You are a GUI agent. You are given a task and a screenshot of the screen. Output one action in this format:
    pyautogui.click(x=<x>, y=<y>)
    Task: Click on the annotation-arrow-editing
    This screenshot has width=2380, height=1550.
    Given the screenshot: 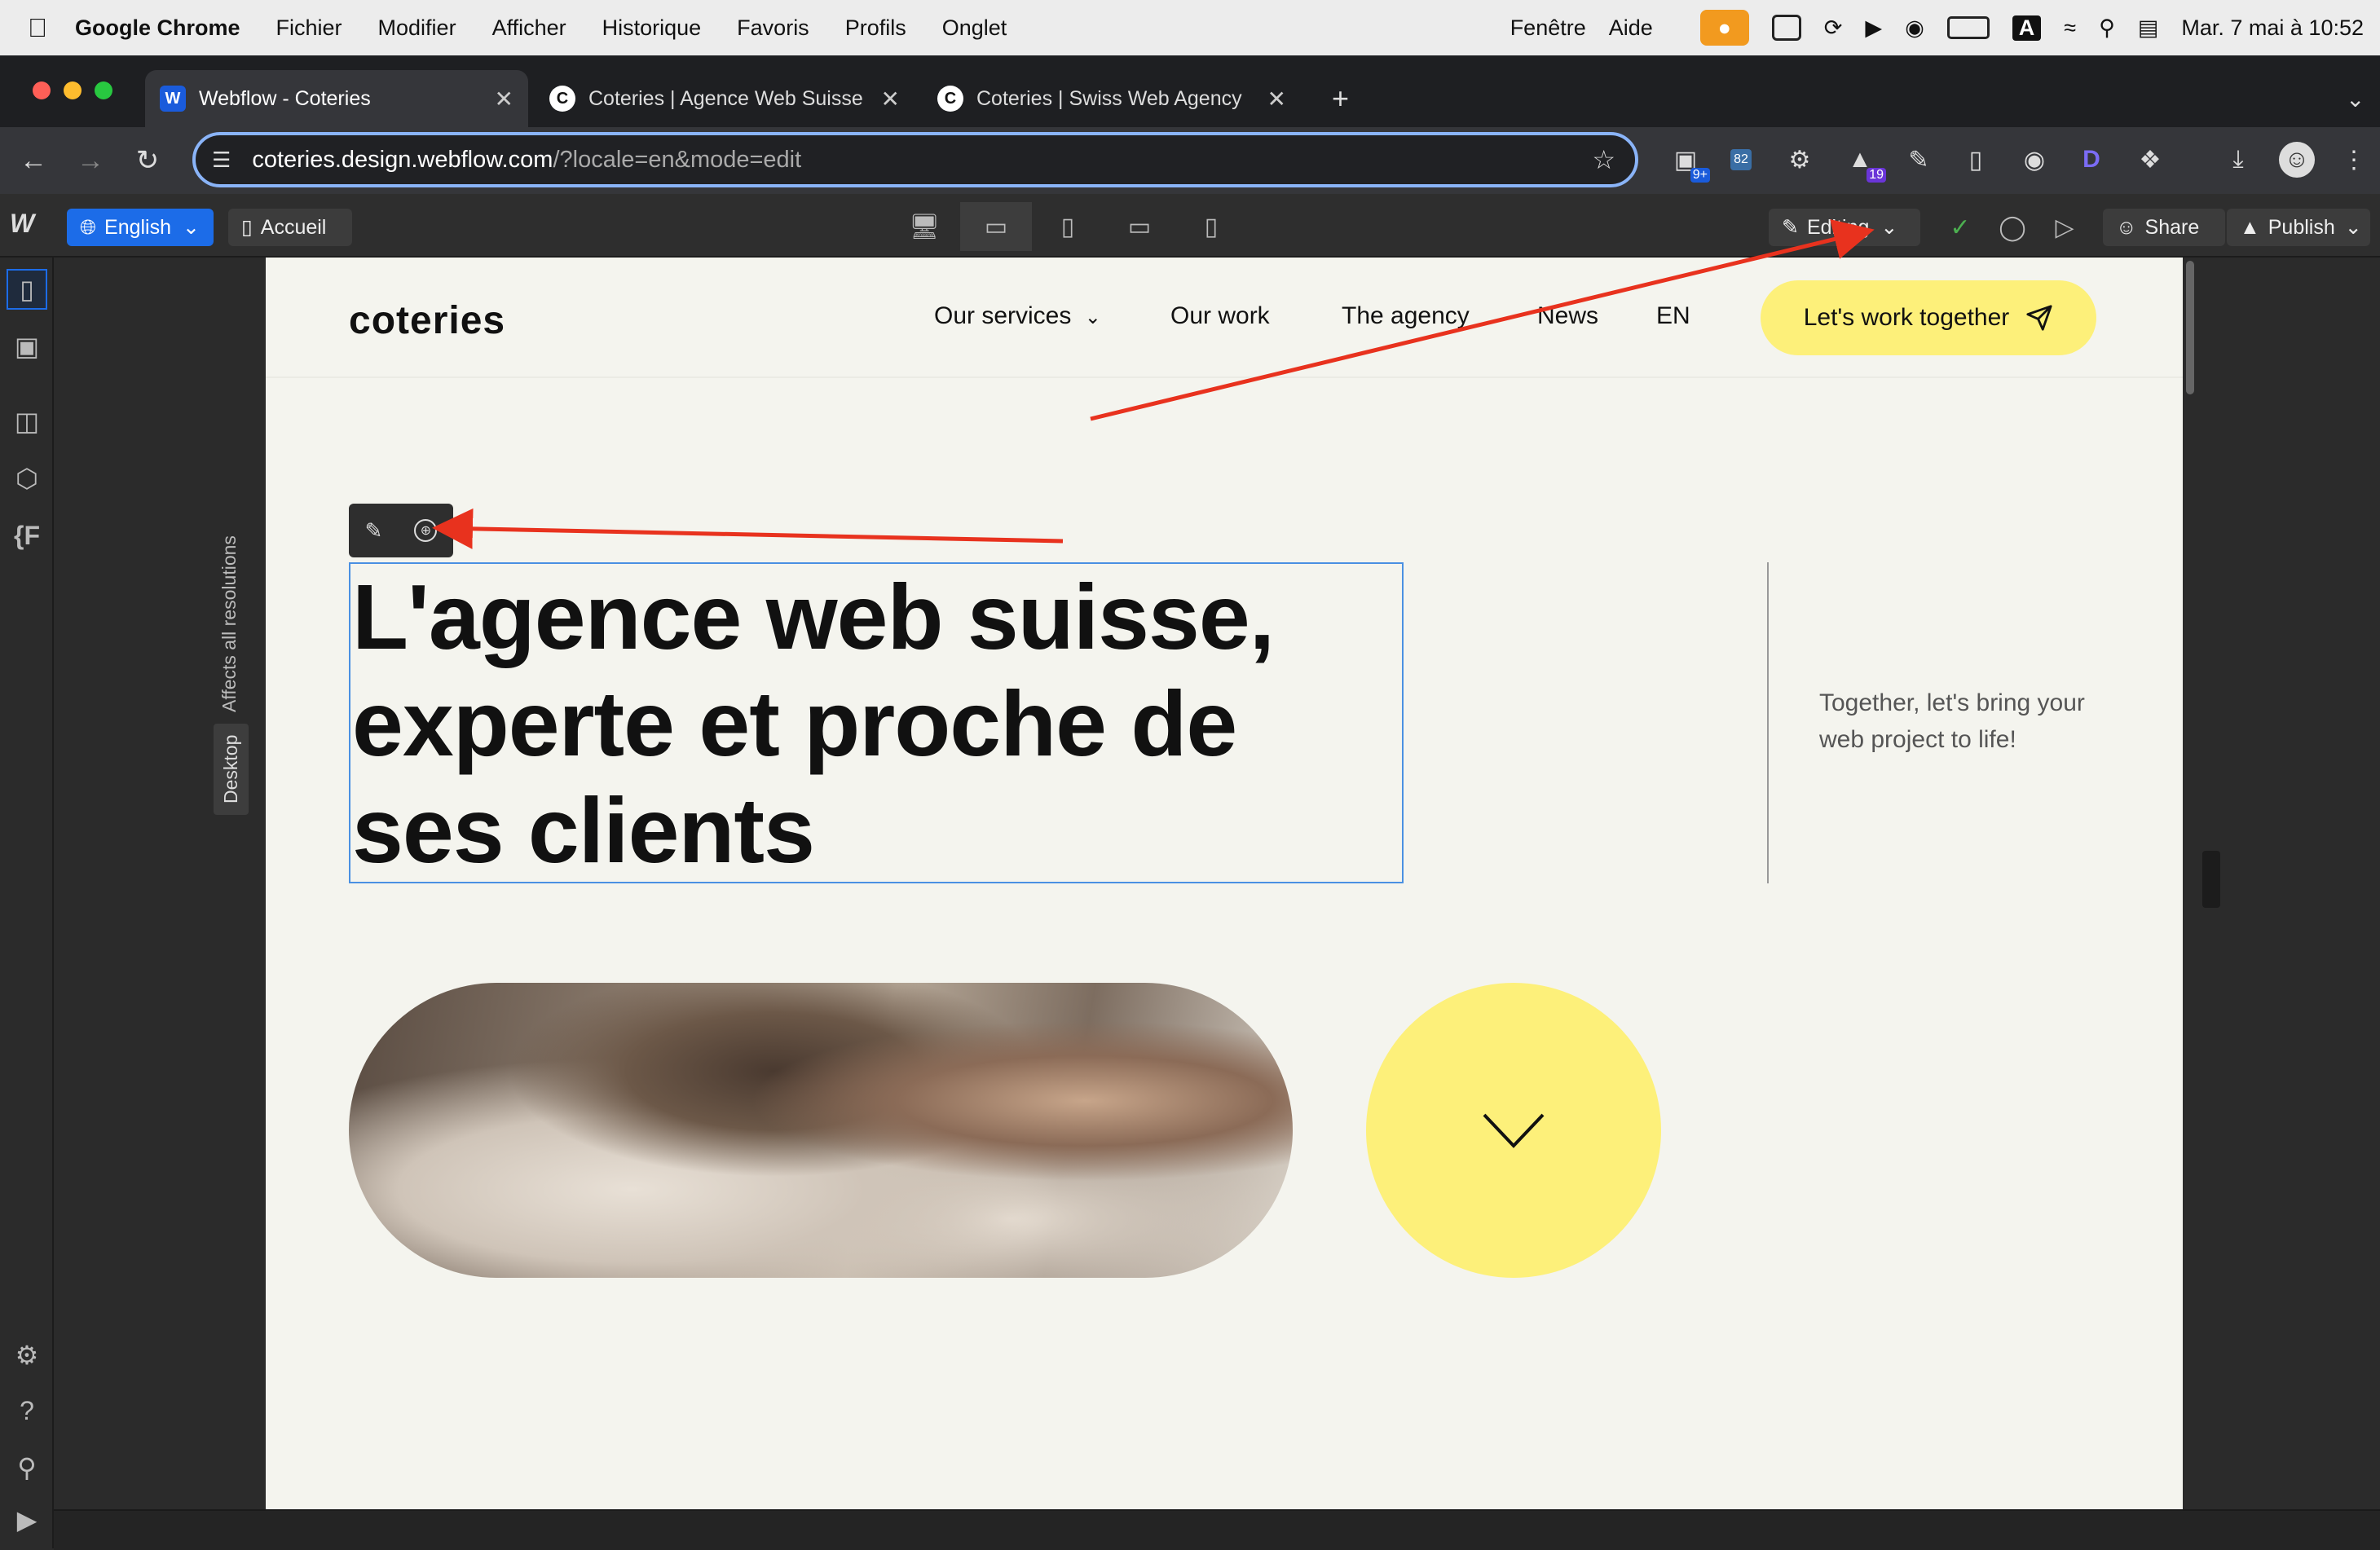 What is the action you would take?
    pyautogui.click(x=1483, y=320)
    